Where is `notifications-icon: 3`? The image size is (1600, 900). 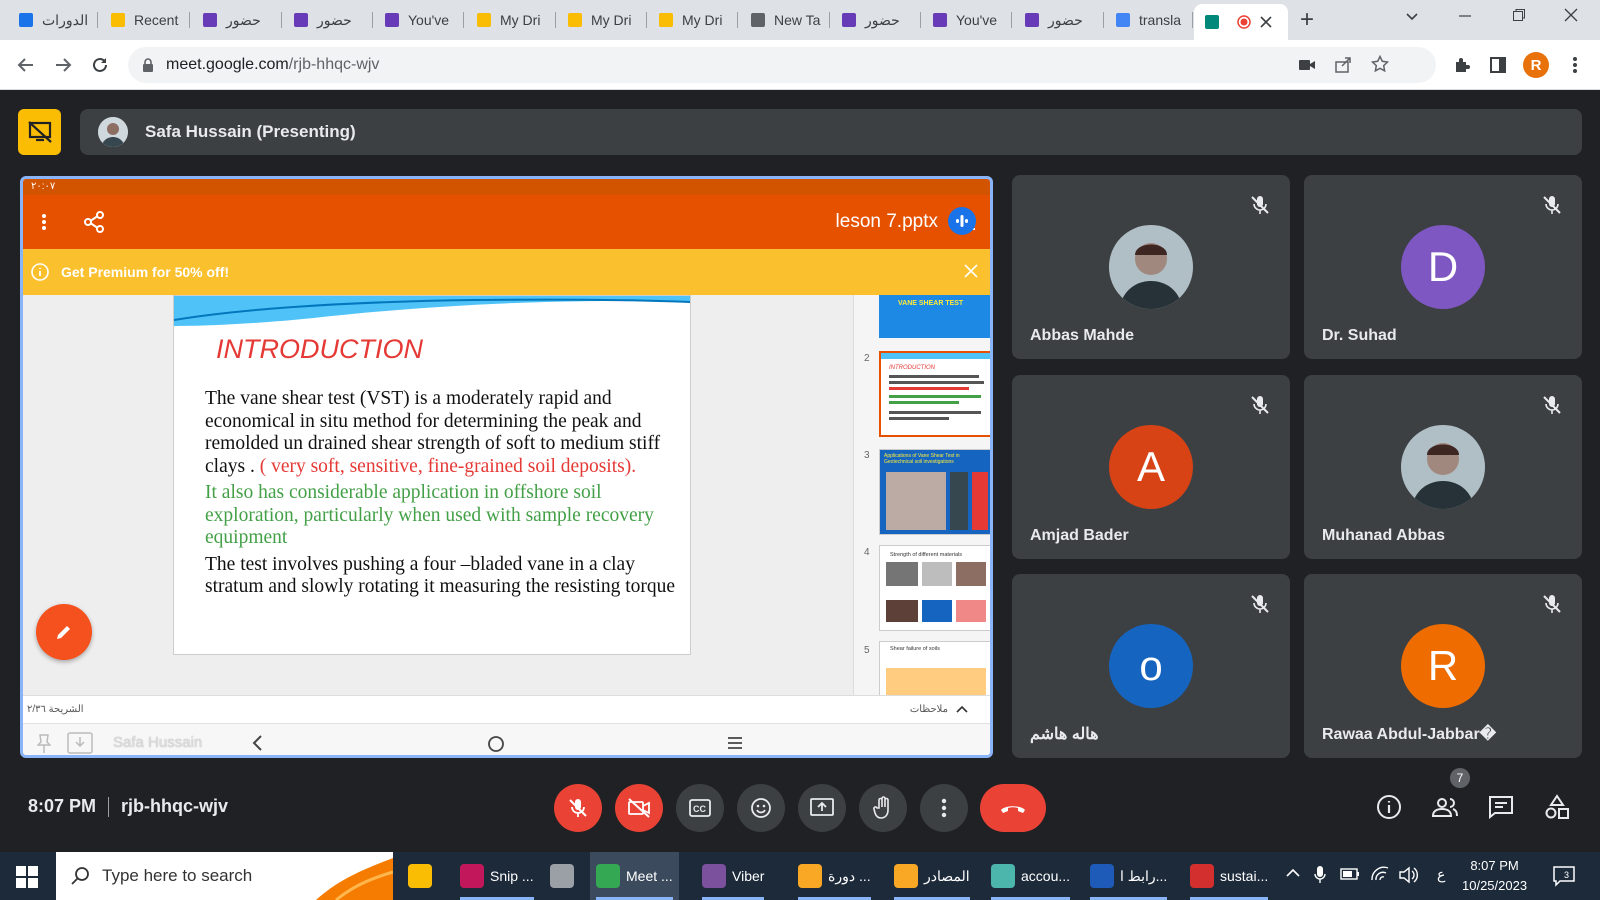
notifications-icon: 3 is located at coordinates (1564, 876).